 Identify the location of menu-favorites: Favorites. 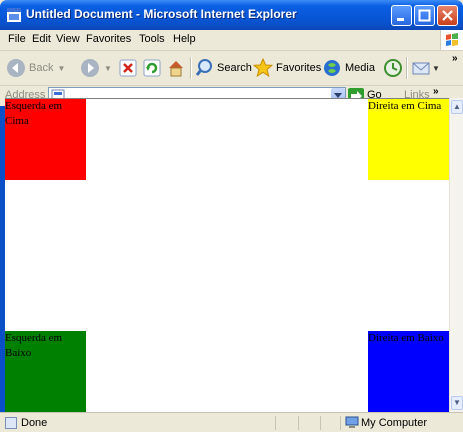
(108, 39).